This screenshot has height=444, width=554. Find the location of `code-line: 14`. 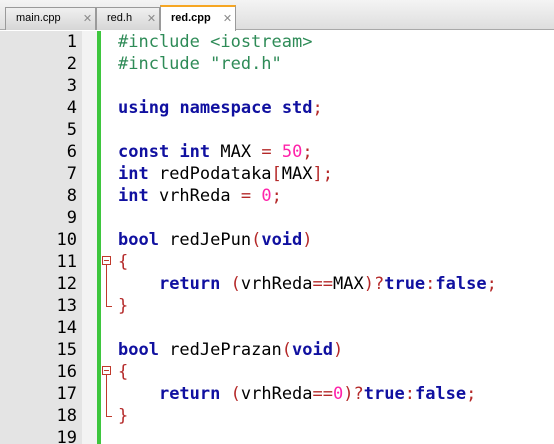

code-line: 14 is located at coordinates (277, 328).